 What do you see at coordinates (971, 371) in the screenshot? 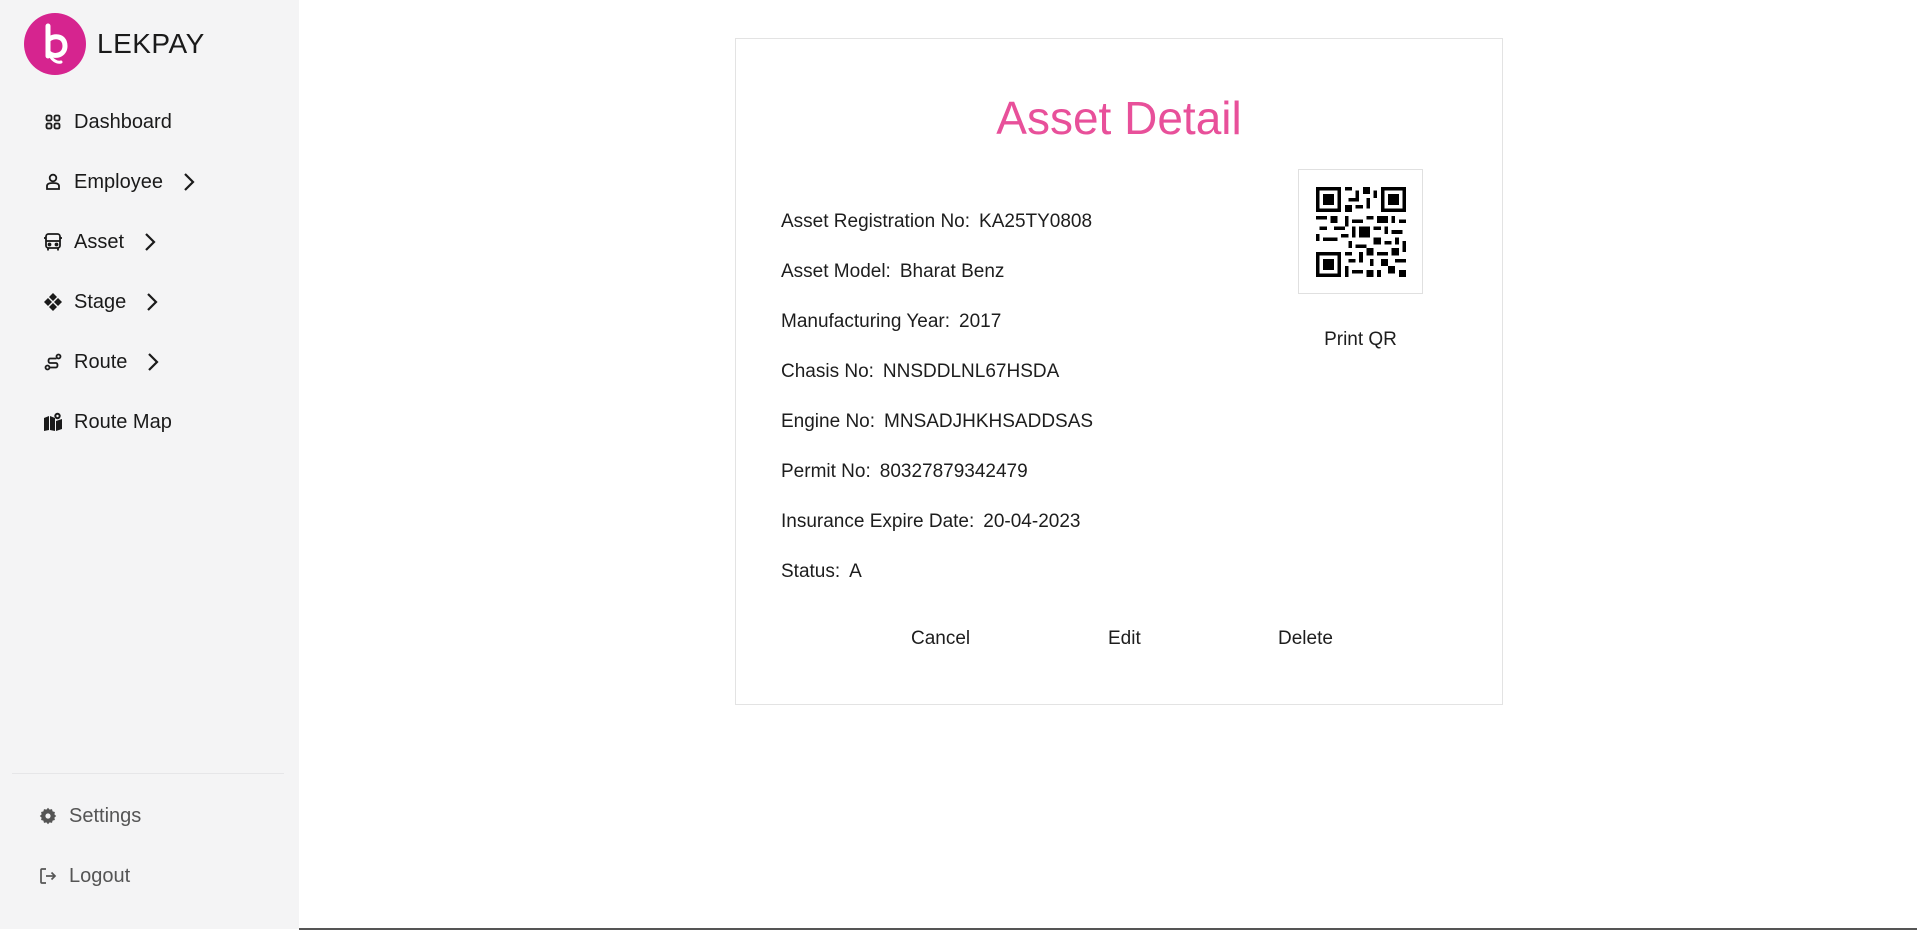
I see `field-value: NNSDDLNL67HSDA` at bounding box center [971, 371].